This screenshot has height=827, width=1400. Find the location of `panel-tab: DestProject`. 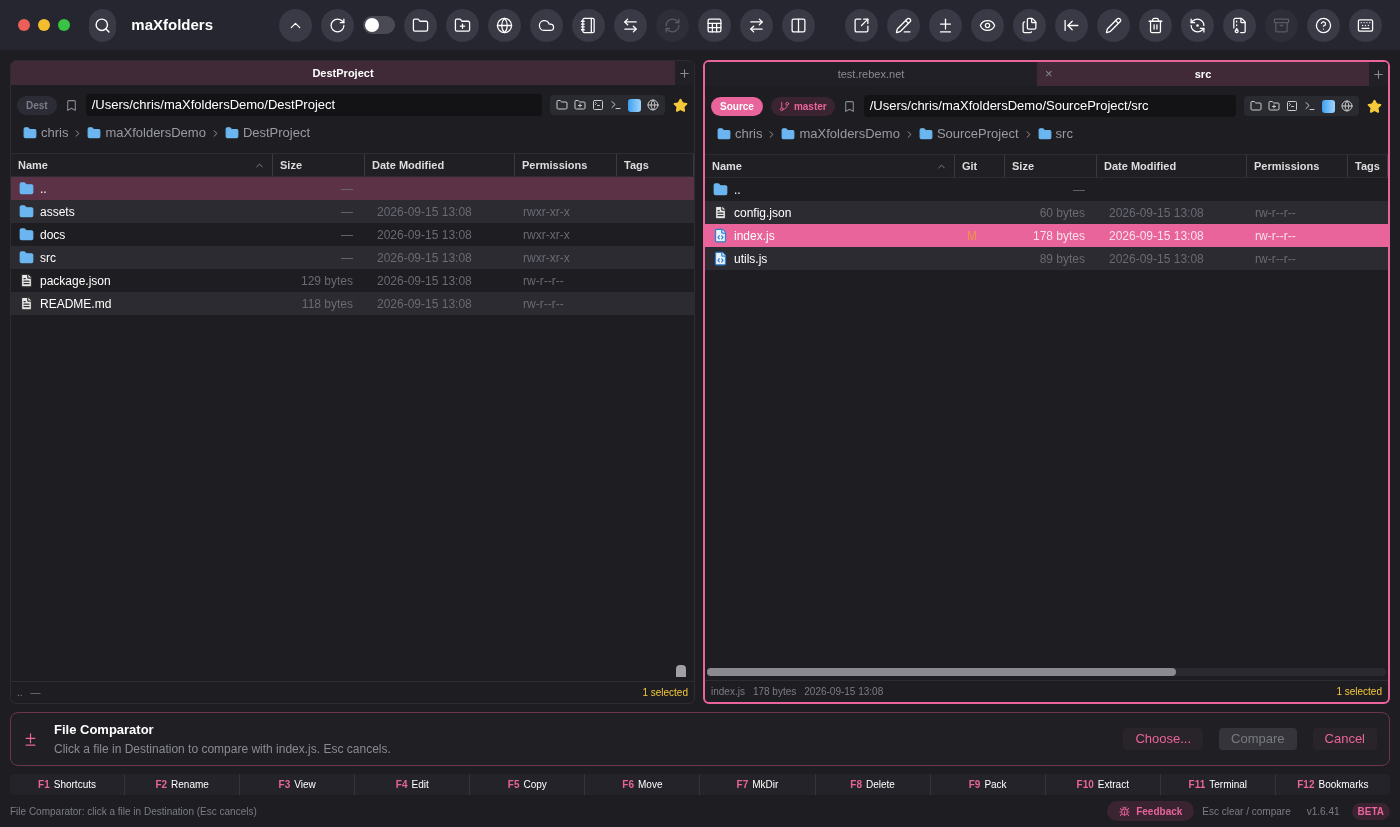

panel-tab: DestProject is located at coordinates (343, 73).